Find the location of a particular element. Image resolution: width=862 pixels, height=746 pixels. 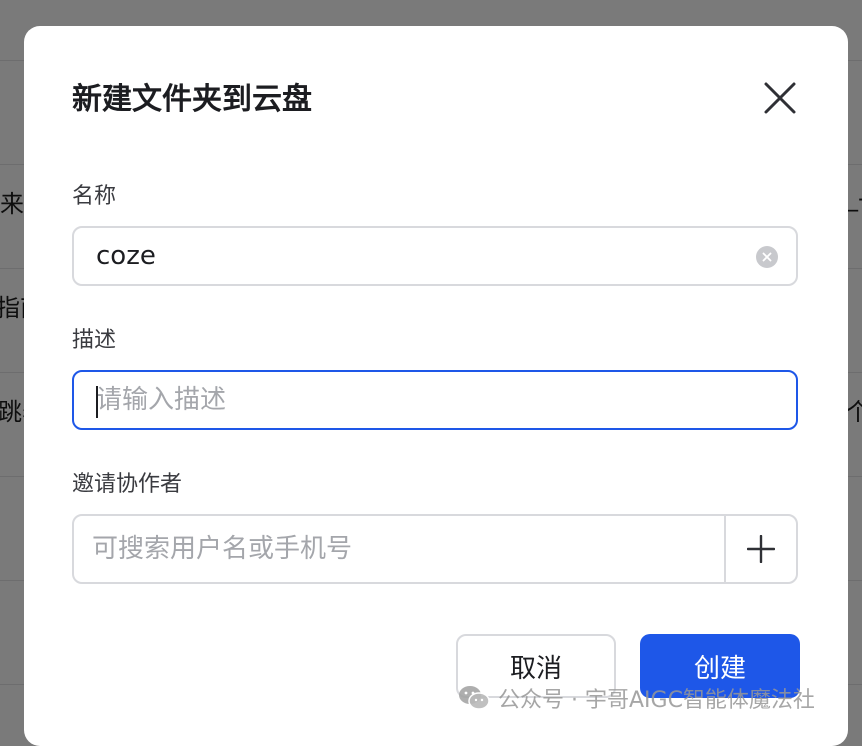

name-label: 名称 is located at coordinates (94, 196).